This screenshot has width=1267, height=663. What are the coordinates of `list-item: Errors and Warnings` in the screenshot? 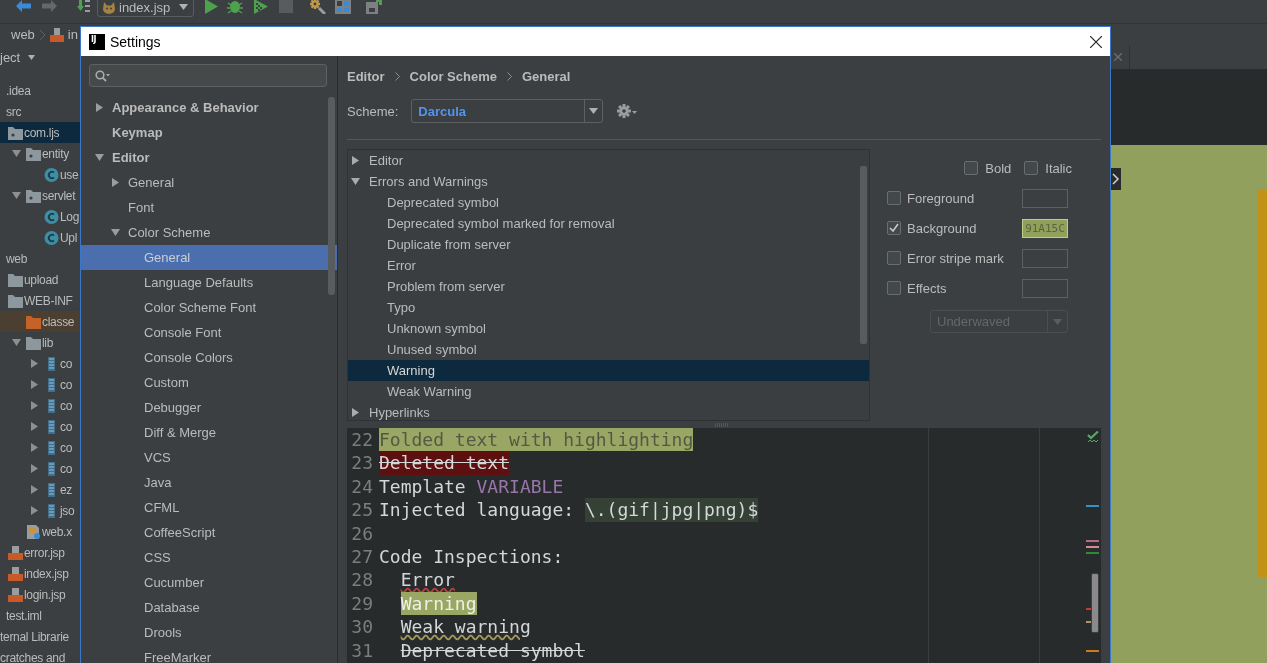 It's located at (608, 181).